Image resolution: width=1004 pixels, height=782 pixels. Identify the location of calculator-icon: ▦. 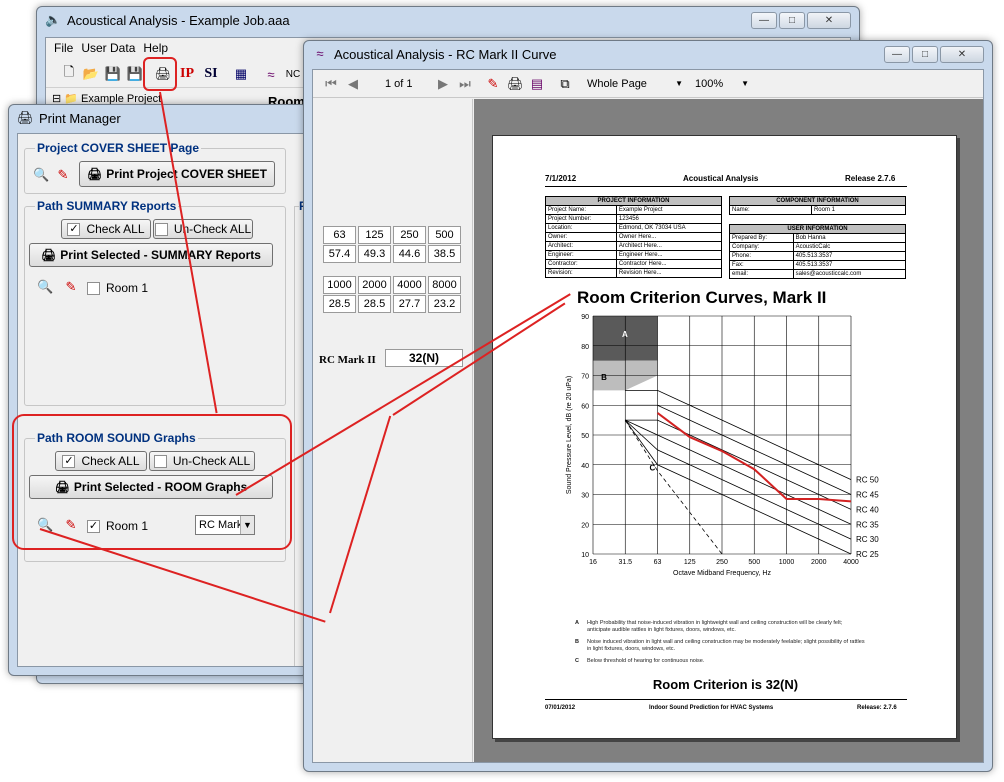
(241, 74).